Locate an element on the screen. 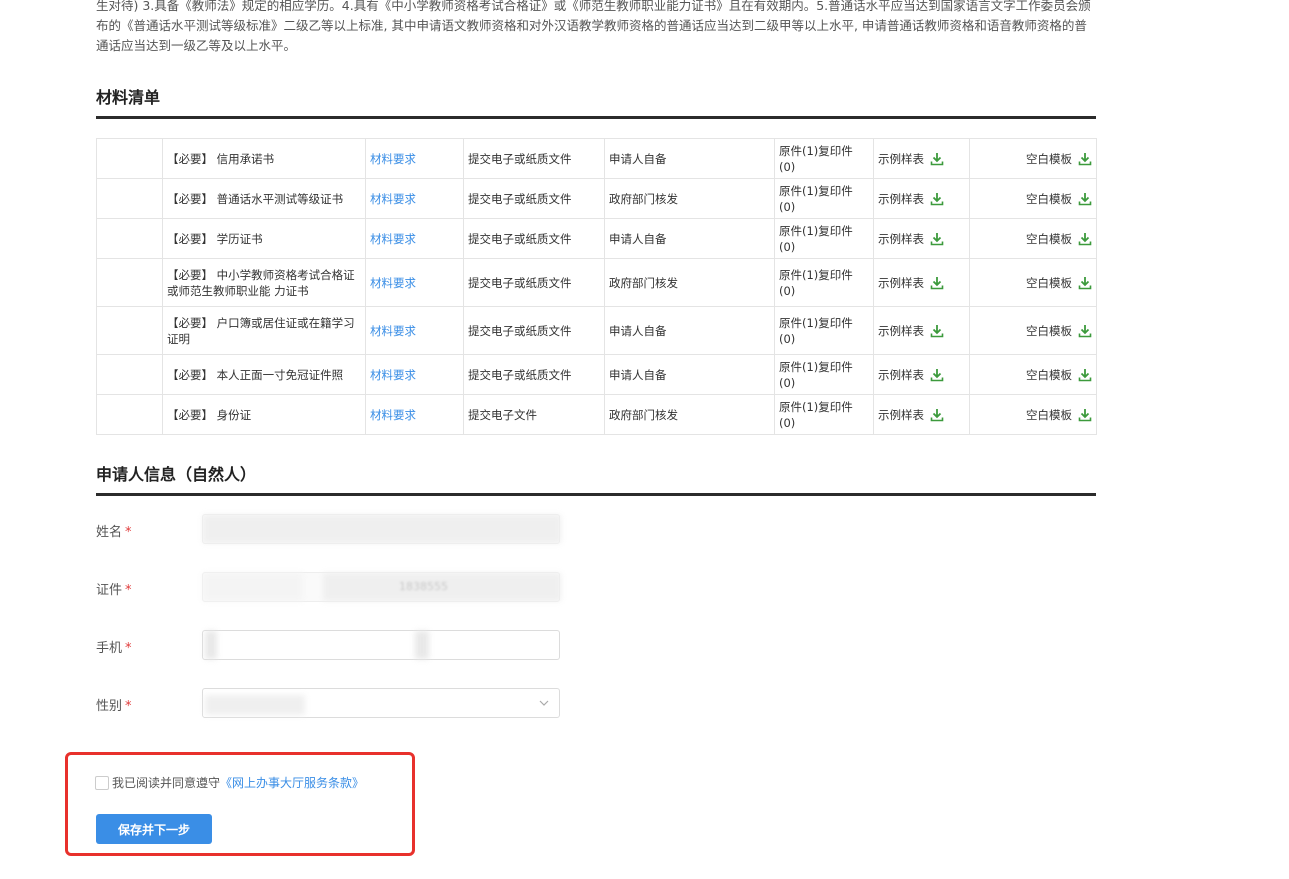 This screenshot has width=1289, height=879. gender-select is located at coordinates (381, 703).